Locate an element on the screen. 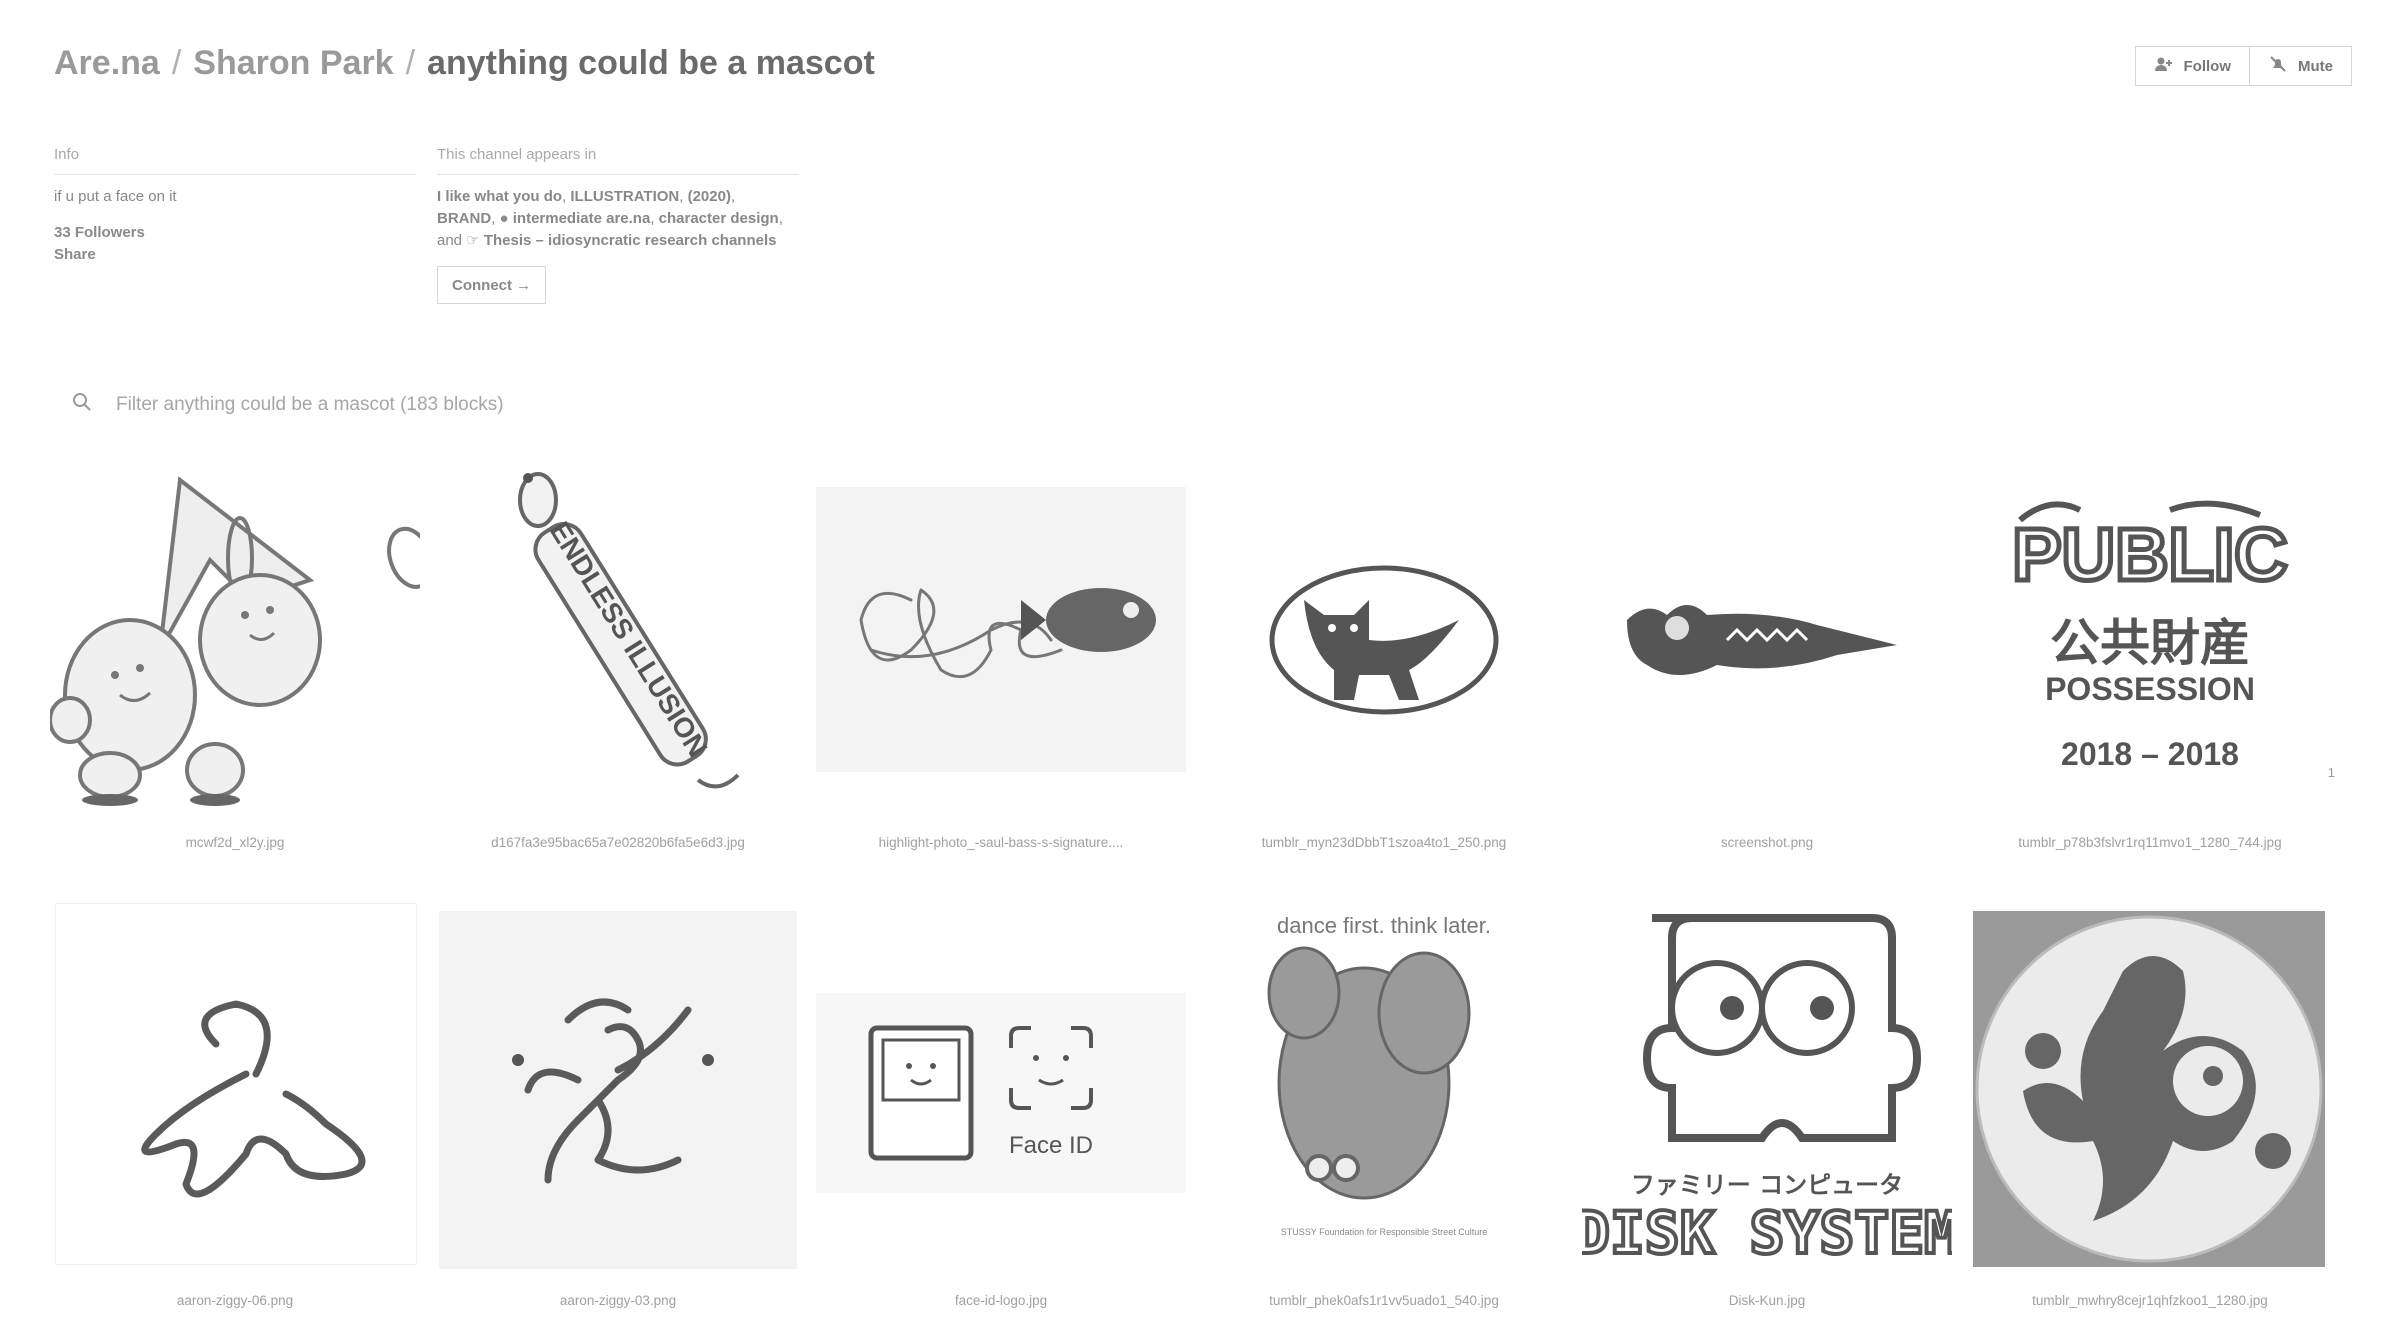 The image size is (2400, 1337). follow-label: Follow is located at coordinates (2207, 66).